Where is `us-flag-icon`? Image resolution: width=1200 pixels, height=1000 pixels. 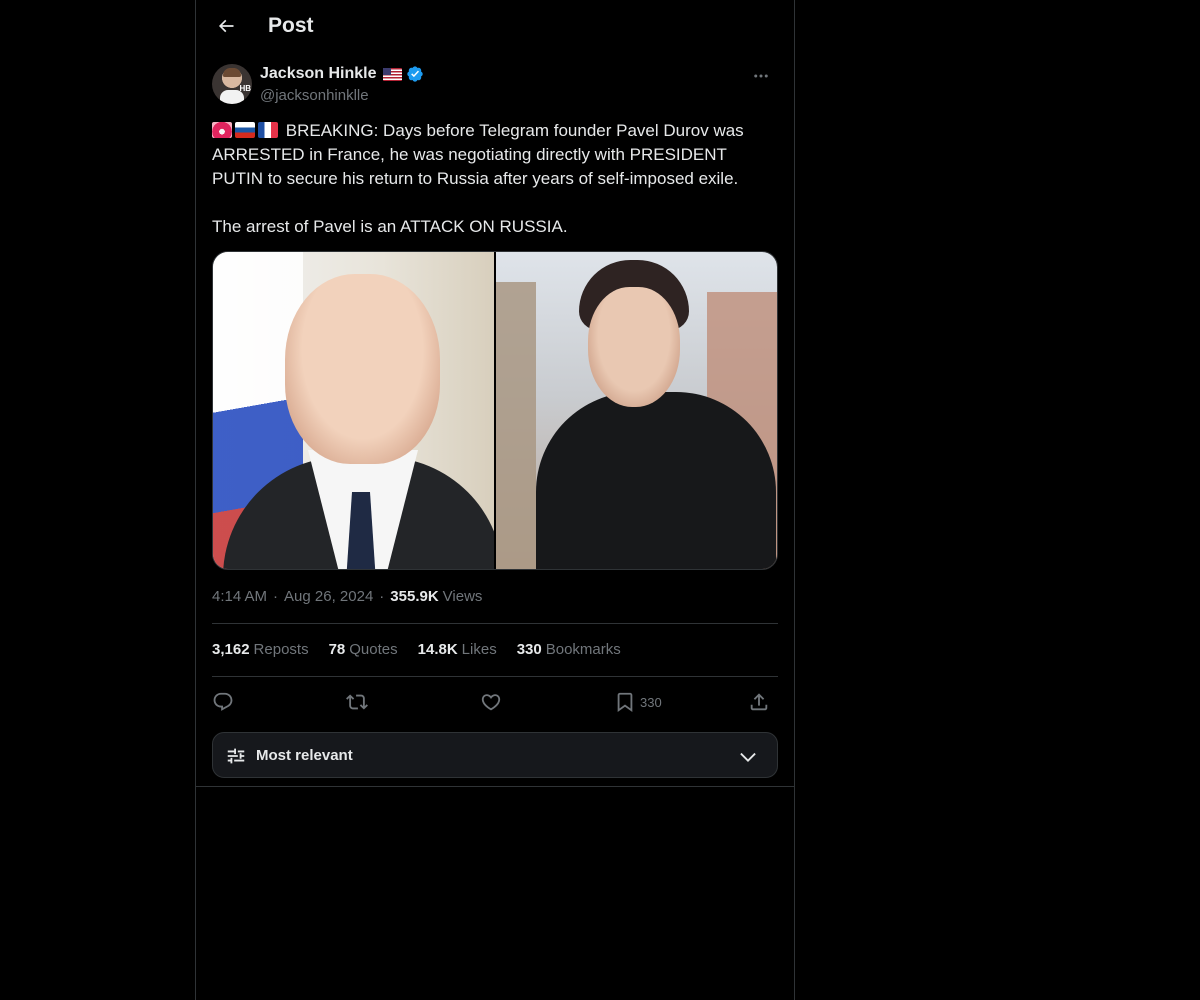
us-flag-icon is located at coordinates (392, 74).